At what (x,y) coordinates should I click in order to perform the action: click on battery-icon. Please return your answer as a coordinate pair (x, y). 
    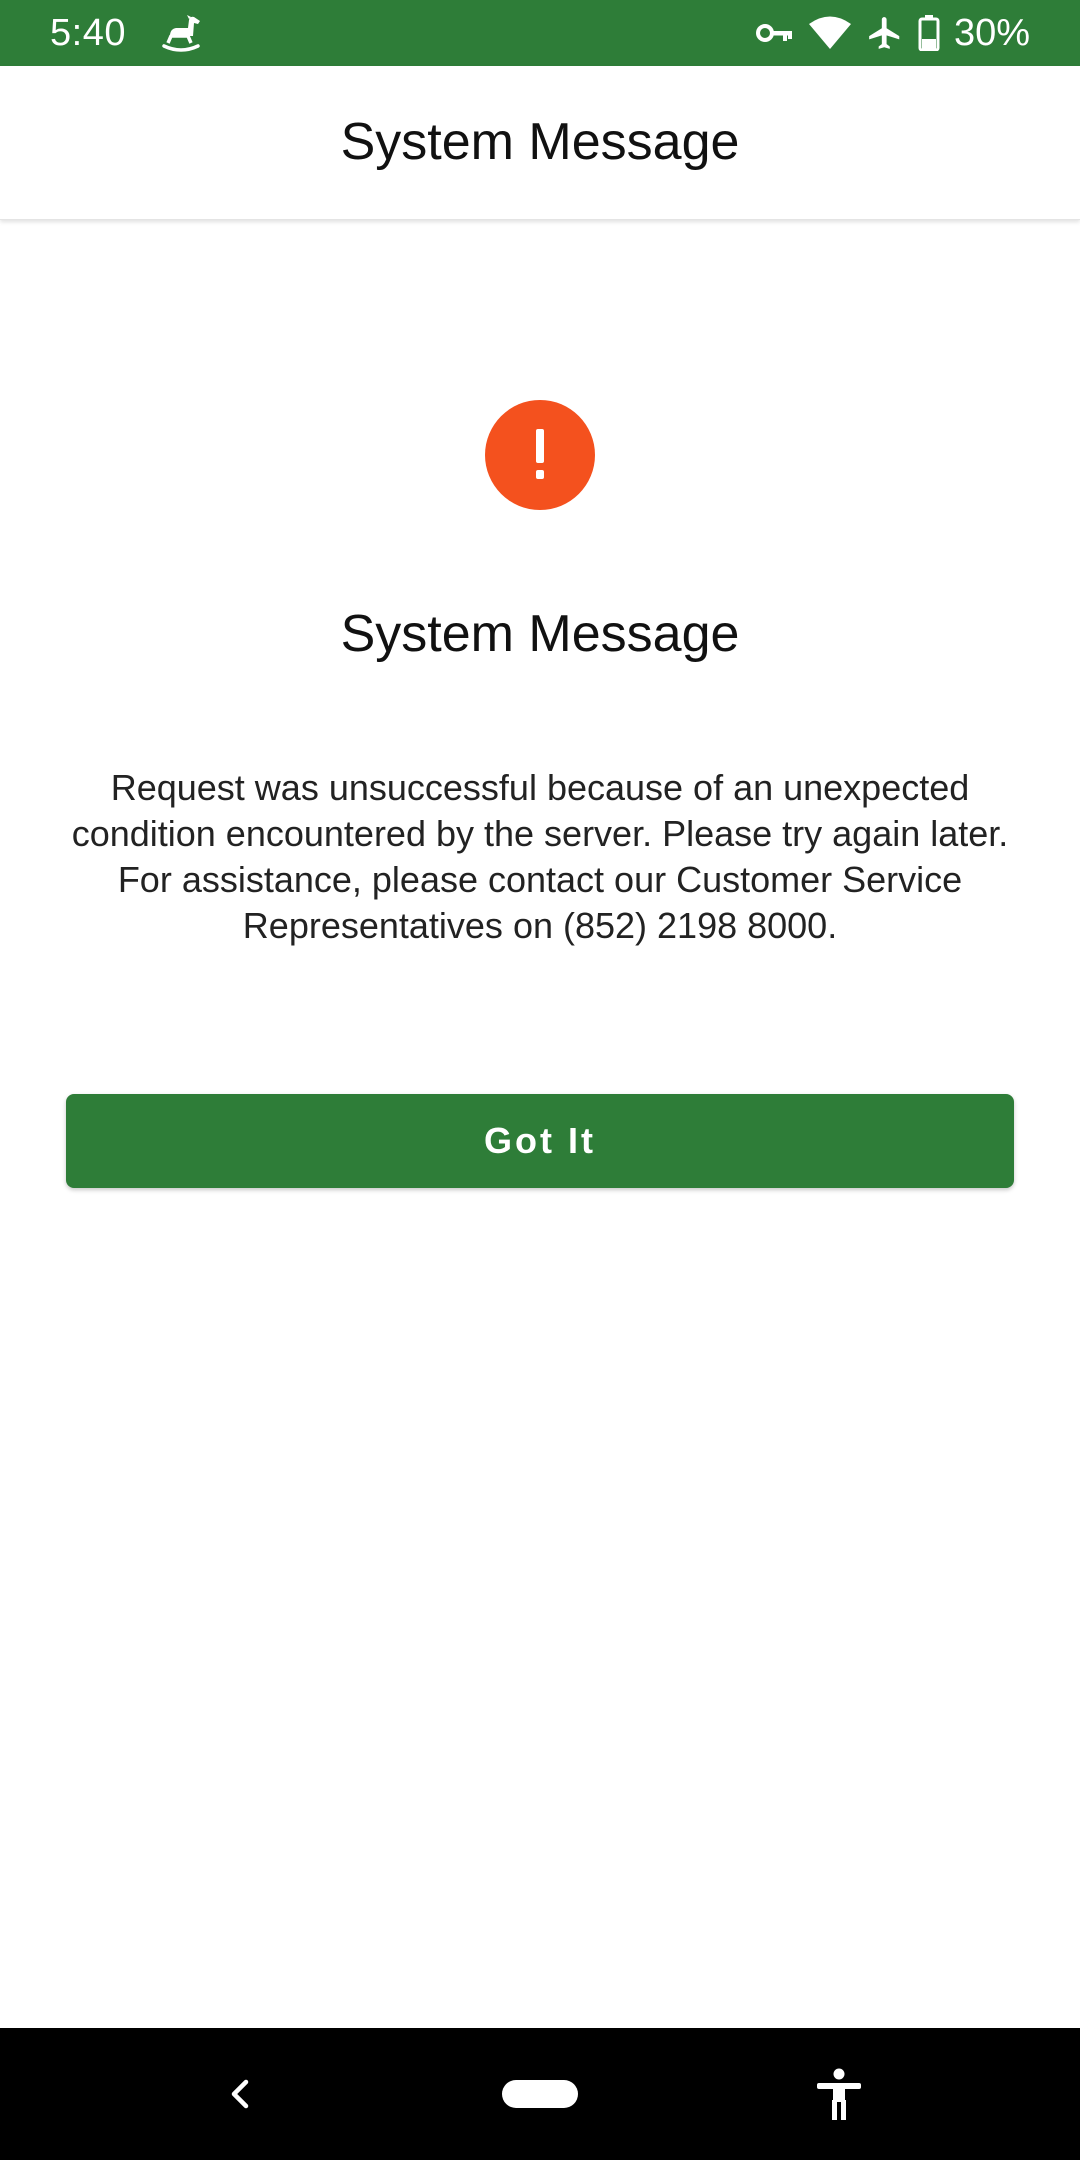
    Looking at the image, I should click on (929, 33).